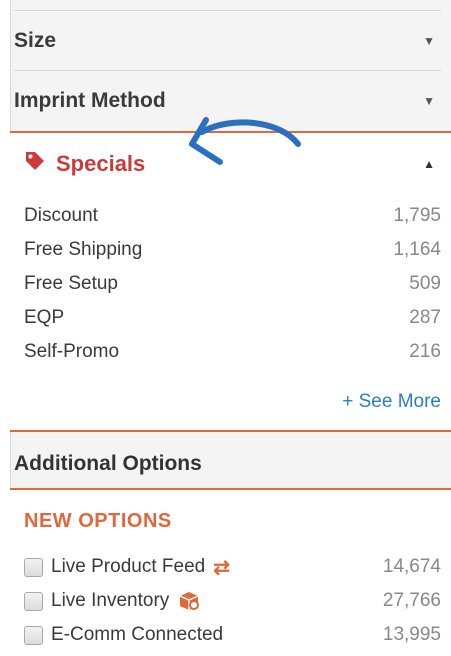  What do you see at coordinates (90, 100) in the screenshot?
I see `facet-imprint-method-label: Imprint Method` at bounding box center [90, 100].